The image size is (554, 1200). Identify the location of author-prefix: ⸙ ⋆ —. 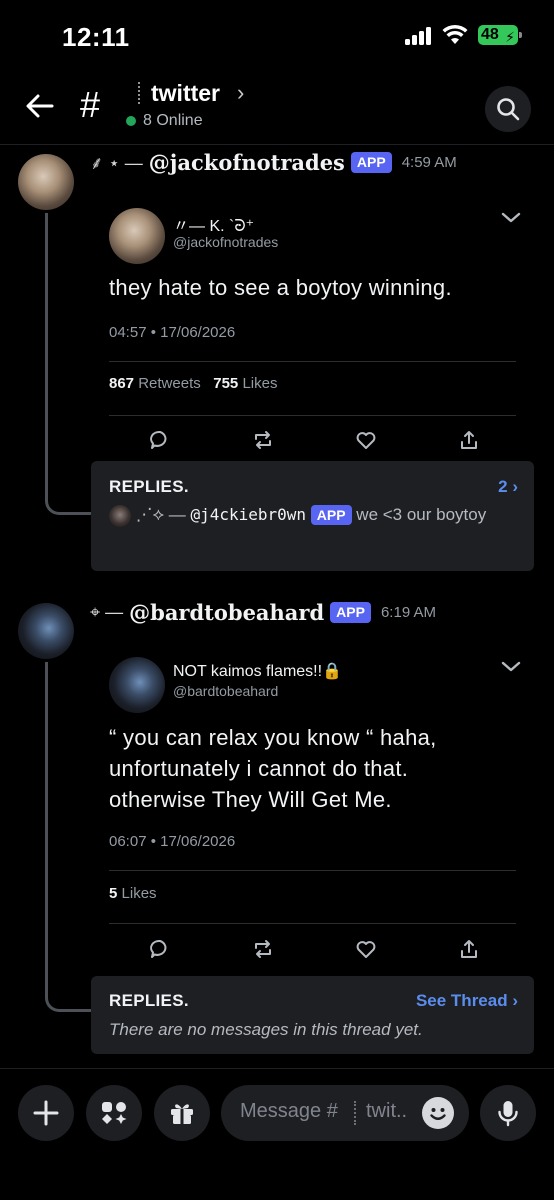
(116, 162).